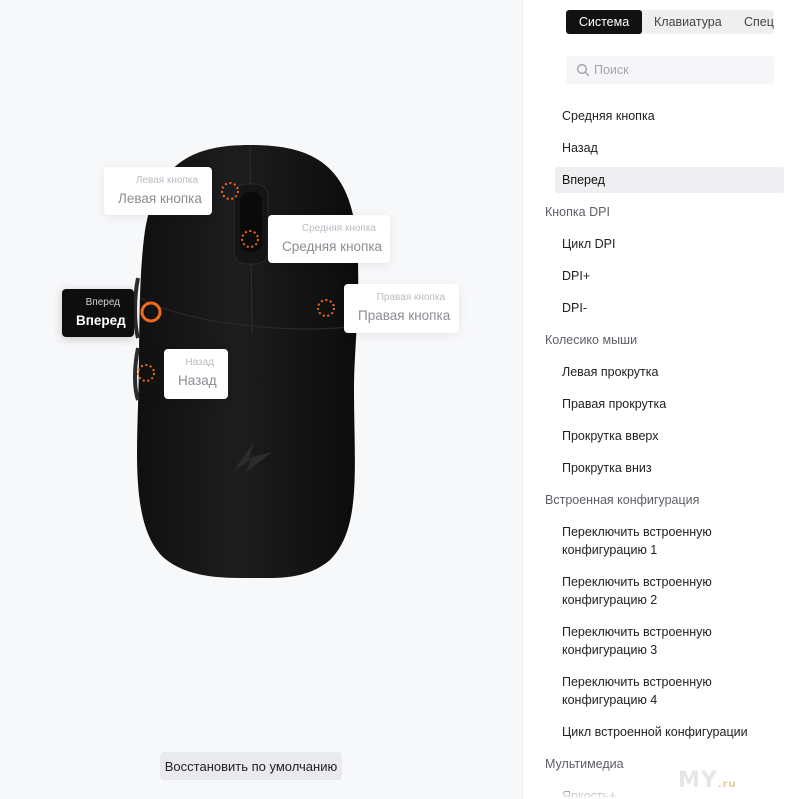 The width and height of the screenshot is (800, 799). I want to click on tab-keyboard: Клавиатура, so click(688, 22).